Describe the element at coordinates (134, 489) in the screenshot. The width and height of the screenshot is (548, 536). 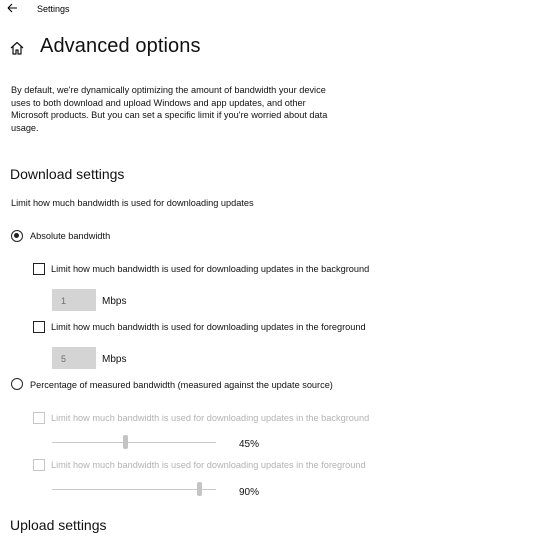
I see `percentage-foreground-slider` at that location.